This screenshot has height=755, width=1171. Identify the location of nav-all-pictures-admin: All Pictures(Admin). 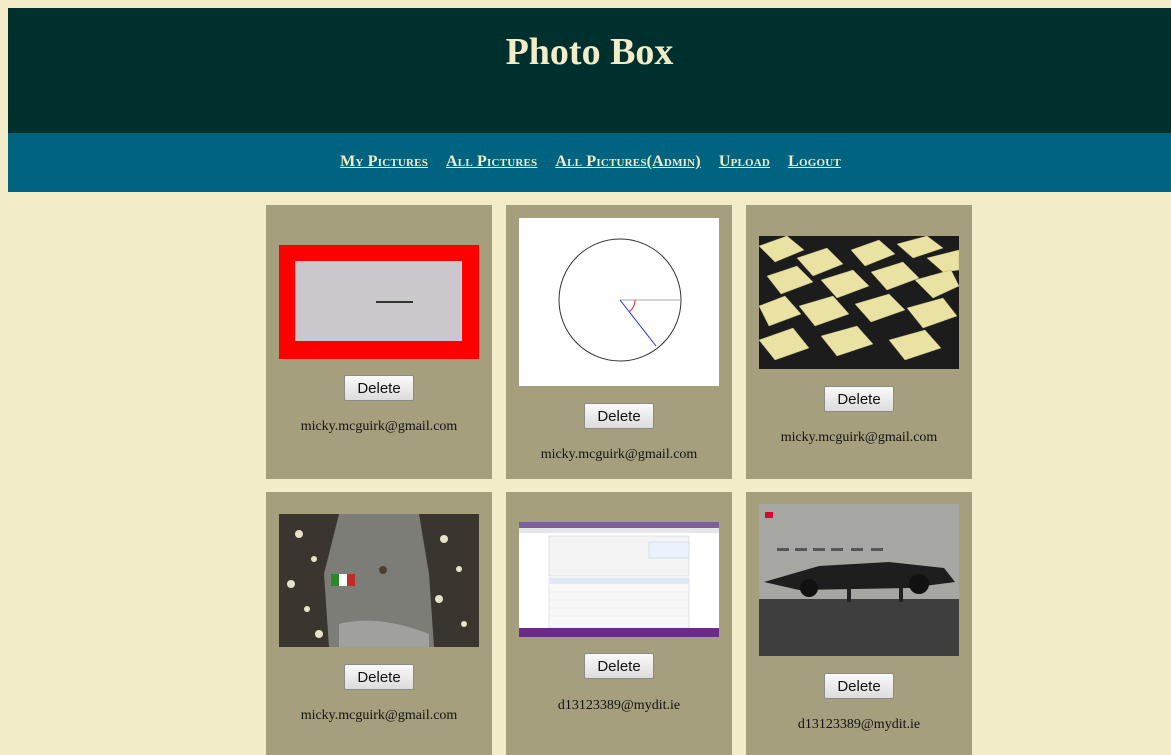
(627, 161).